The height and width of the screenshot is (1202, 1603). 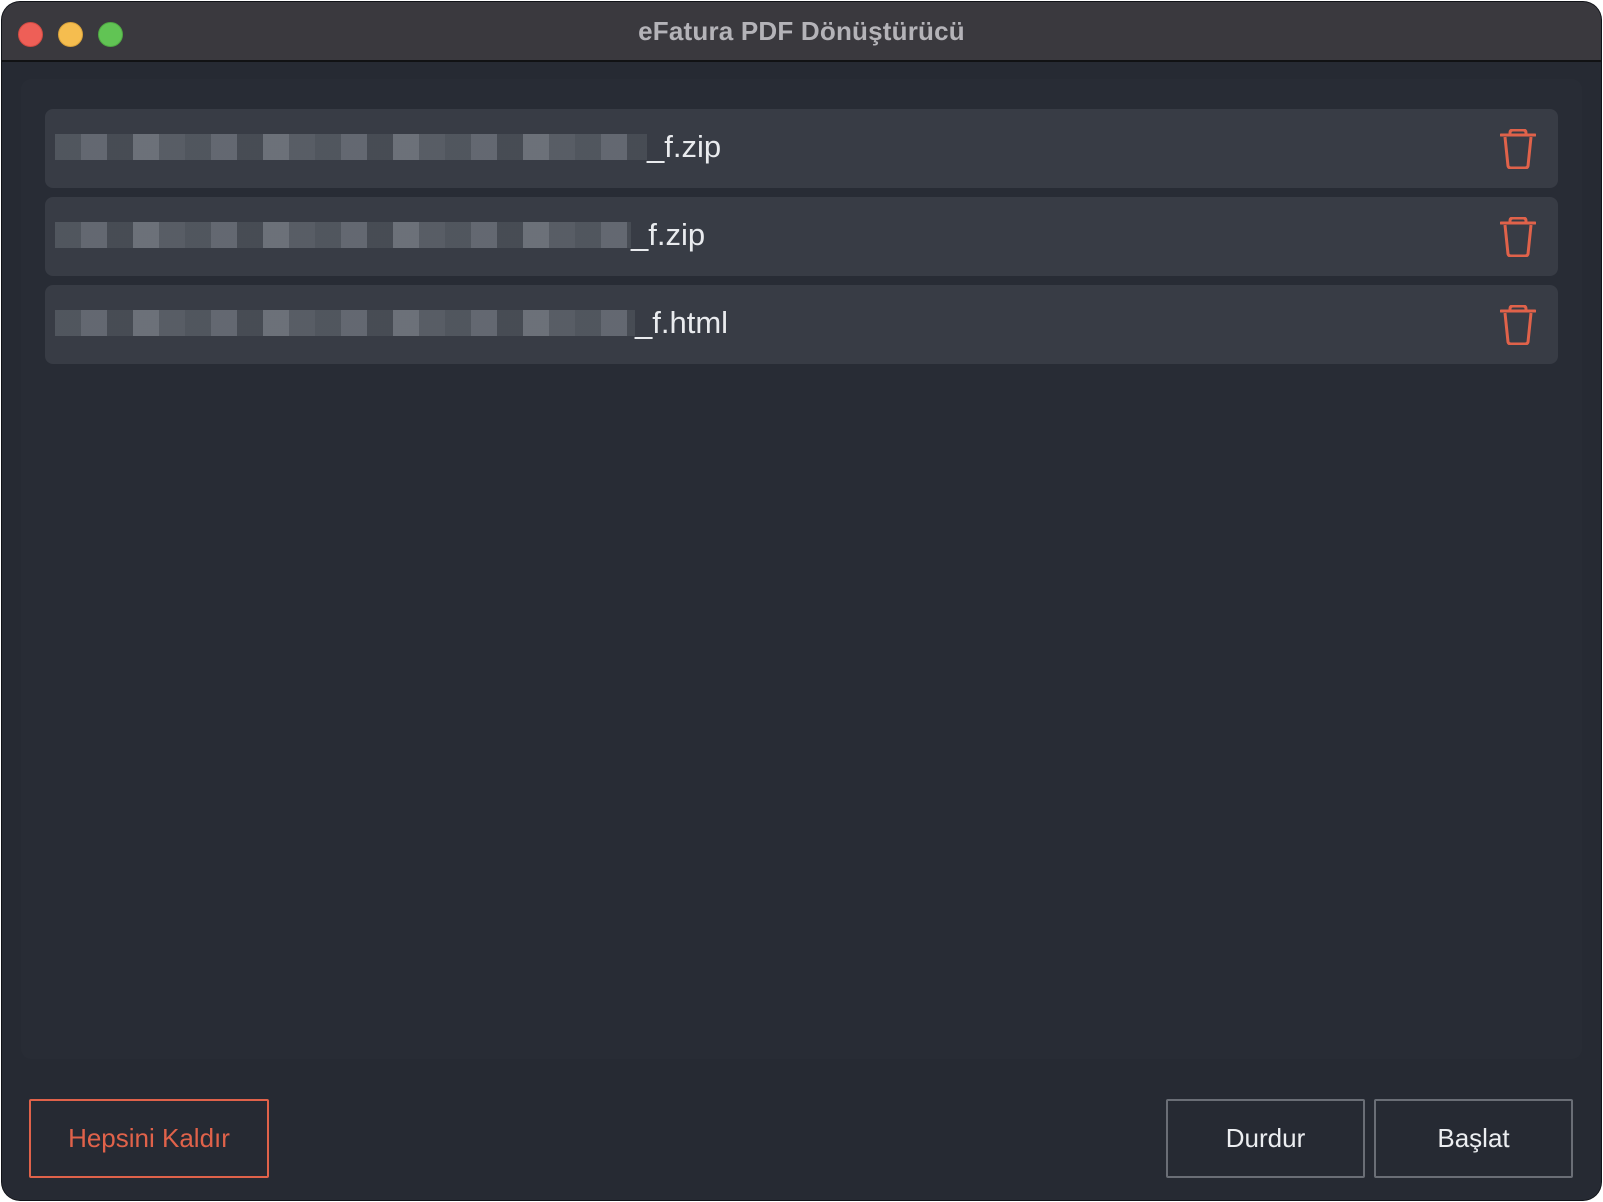 I want to click on stop-button: Durdur, so click(x=1265, y=1138).